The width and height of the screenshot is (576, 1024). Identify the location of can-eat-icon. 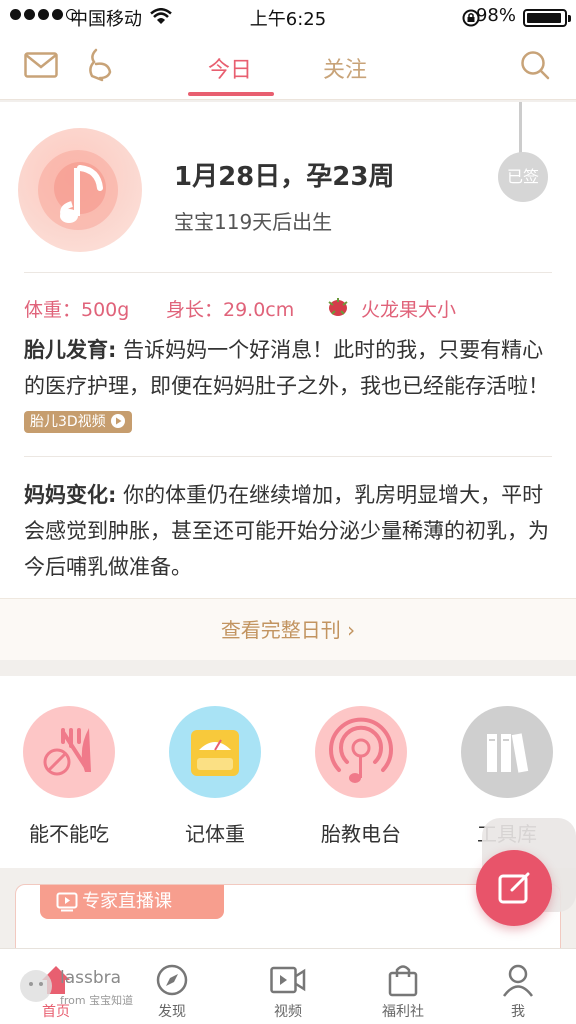
(69, 752).